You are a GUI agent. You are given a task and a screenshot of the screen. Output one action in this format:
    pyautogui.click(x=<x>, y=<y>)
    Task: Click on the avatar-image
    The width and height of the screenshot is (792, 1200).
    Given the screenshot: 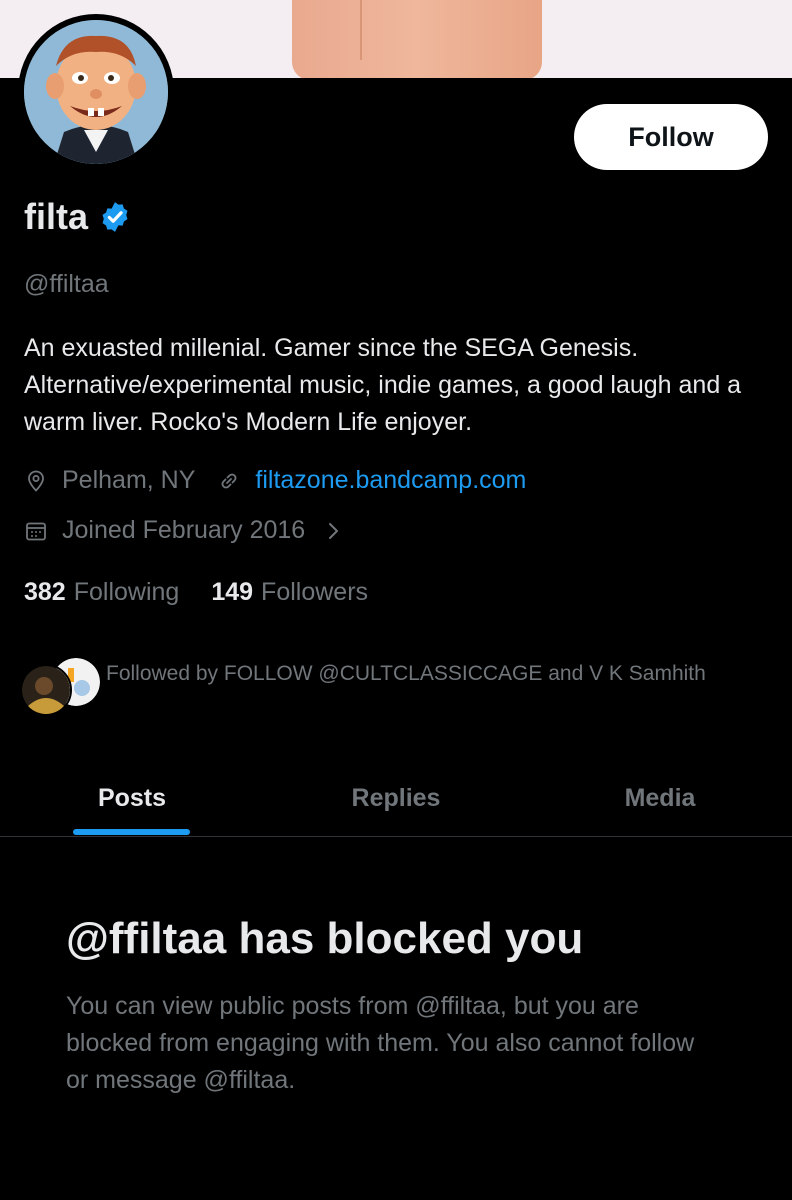 What is the action you would take?
    pyautogui.click(x=96, y=92)
    